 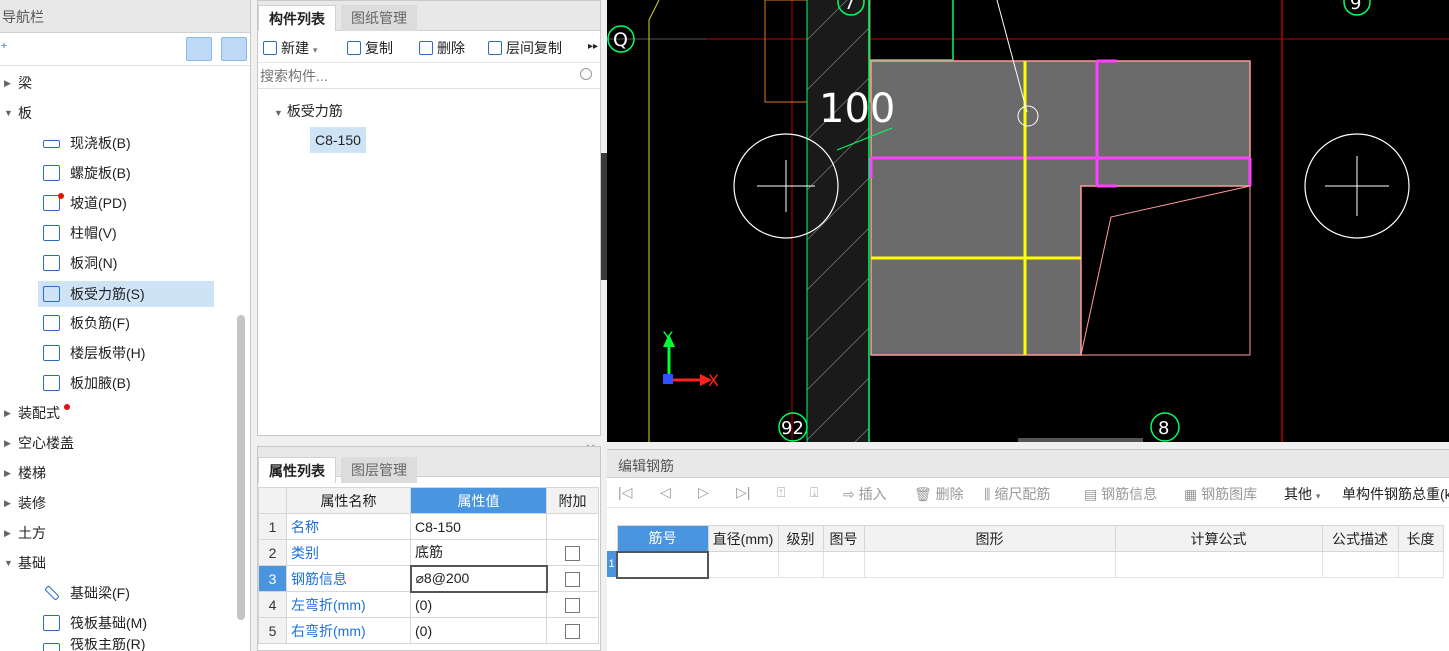 I want to click on tree-category-beam: ▶ 梁, so click(x=117, y=83).